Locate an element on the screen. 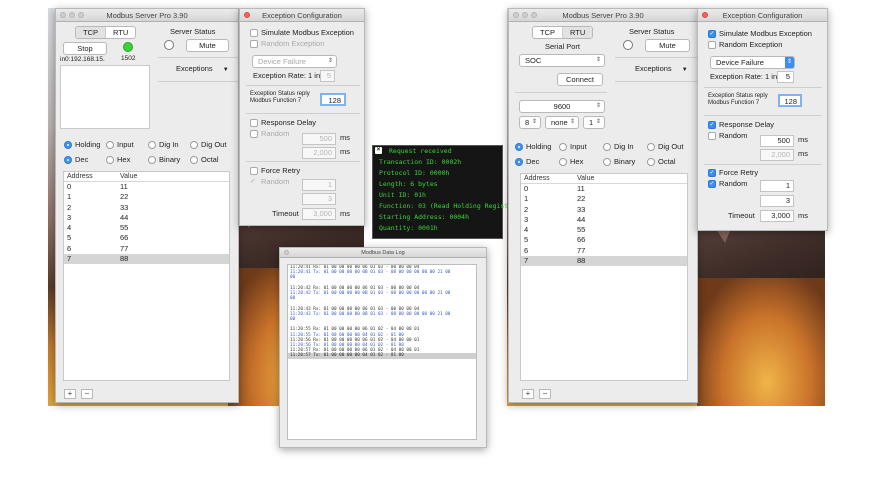  response-delay-checkbox: ✓ Response Delay is located at coordinates (741, 125).